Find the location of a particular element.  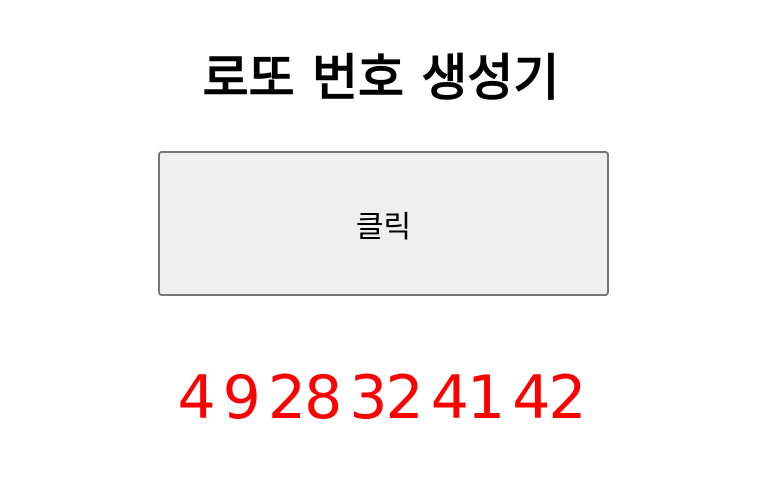

page-title: 로또 번호 생성기 is located at coordinates (381, 78).